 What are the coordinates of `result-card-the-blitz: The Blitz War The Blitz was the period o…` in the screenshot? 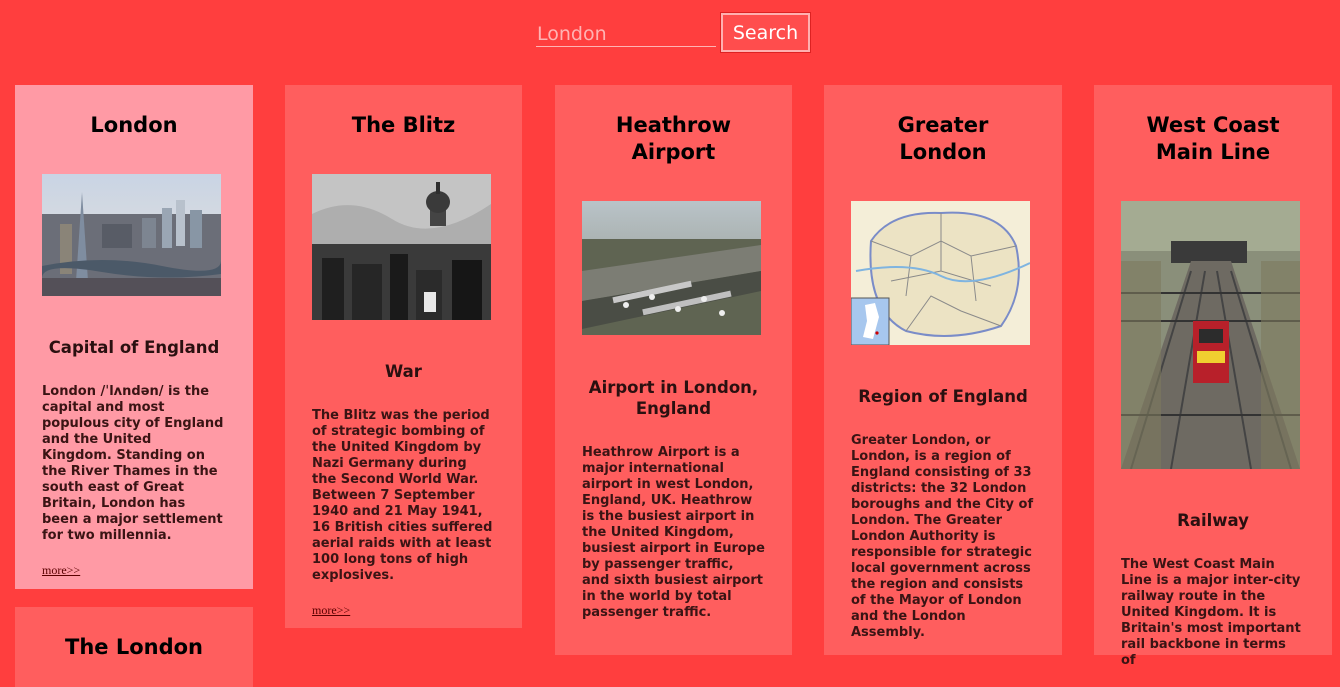 It's located at (403, 356).